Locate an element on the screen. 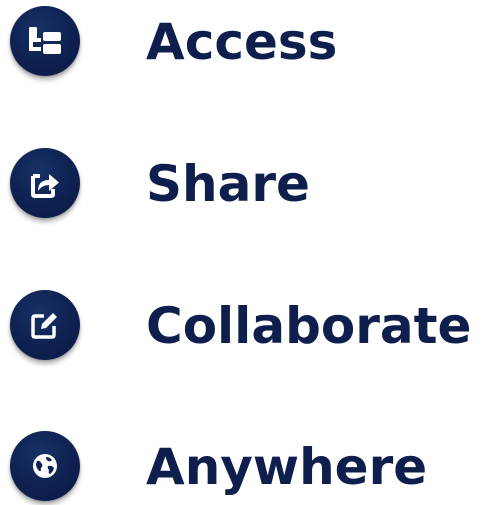 The width and height of the screenshot is (482, 505). share-icon is located at coordinates (45, 183).